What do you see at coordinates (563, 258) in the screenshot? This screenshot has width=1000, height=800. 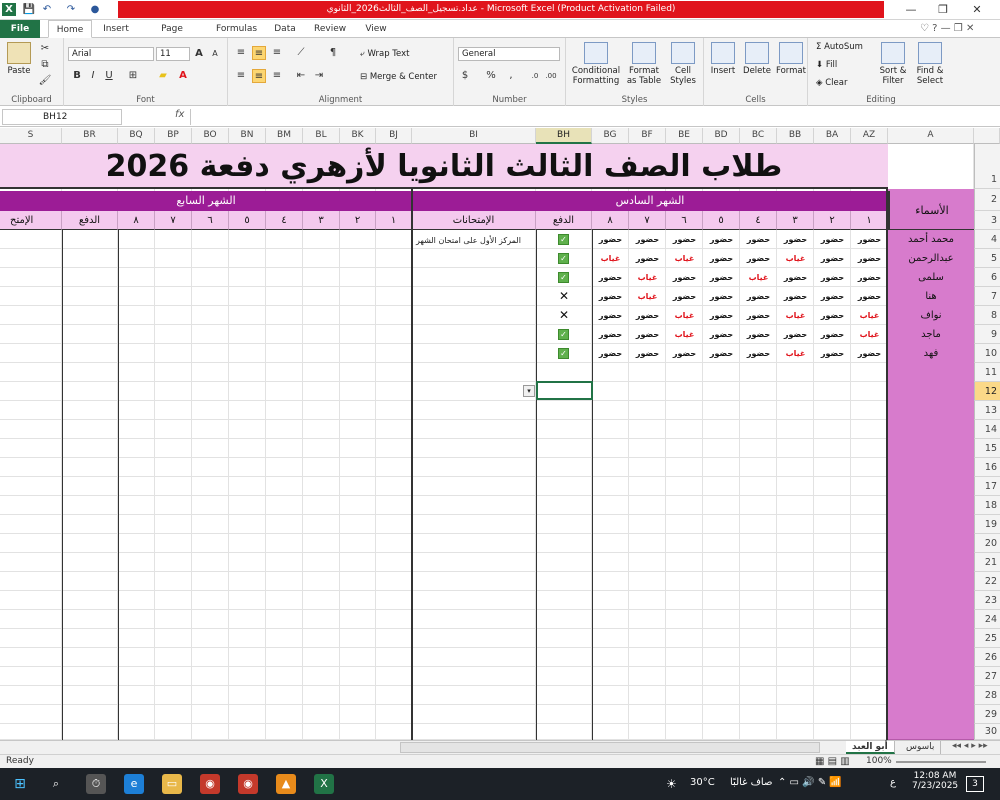 I see `paid-check-icon: ✓` at bounding box center [563, 258].